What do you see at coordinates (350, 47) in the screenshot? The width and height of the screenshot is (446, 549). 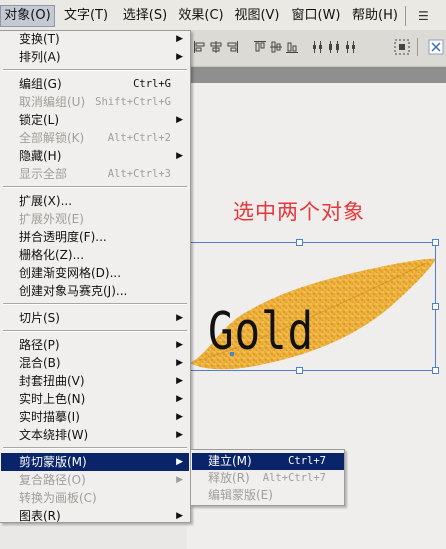 I see `distribute-right-icon` at bounding box center [350, 47].